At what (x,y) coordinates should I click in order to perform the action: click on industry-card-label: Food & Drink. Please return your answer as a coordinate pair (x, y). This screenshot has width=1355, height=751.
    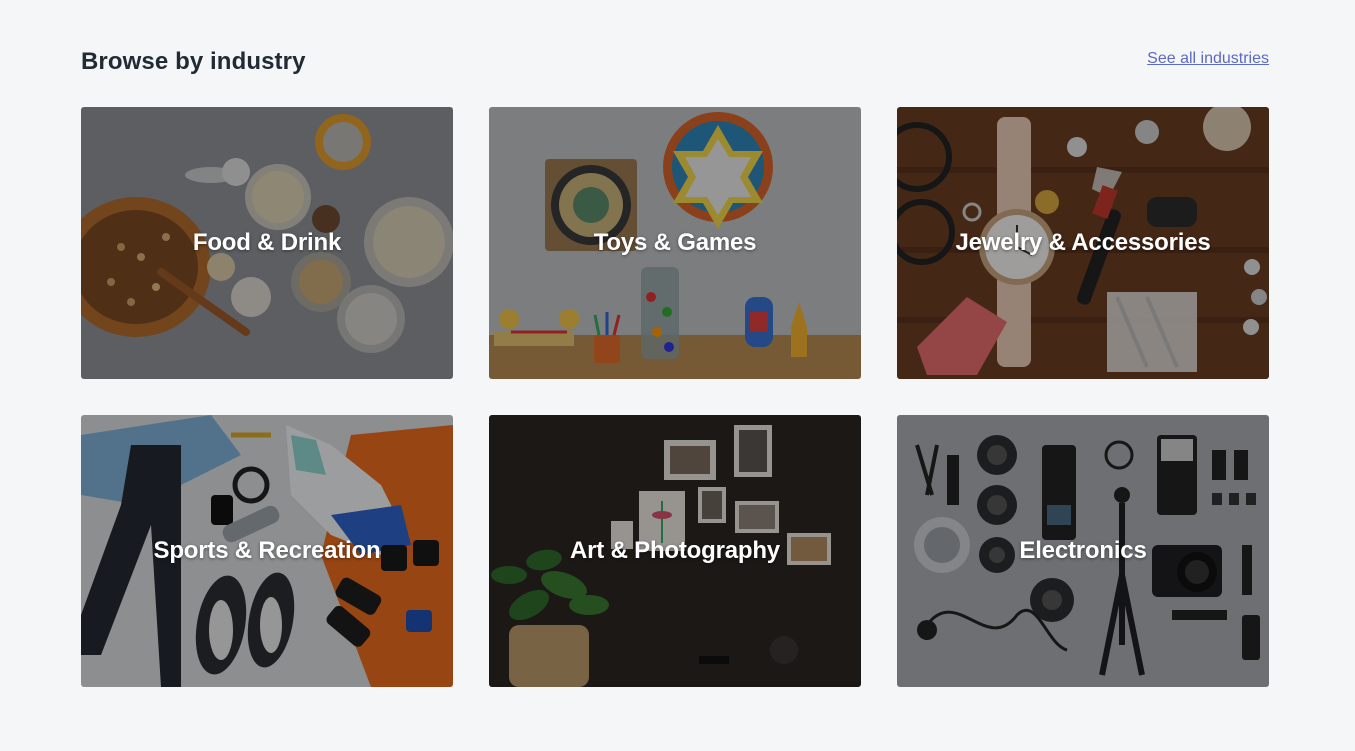
    Looking at the image, I should click on (267, 242).